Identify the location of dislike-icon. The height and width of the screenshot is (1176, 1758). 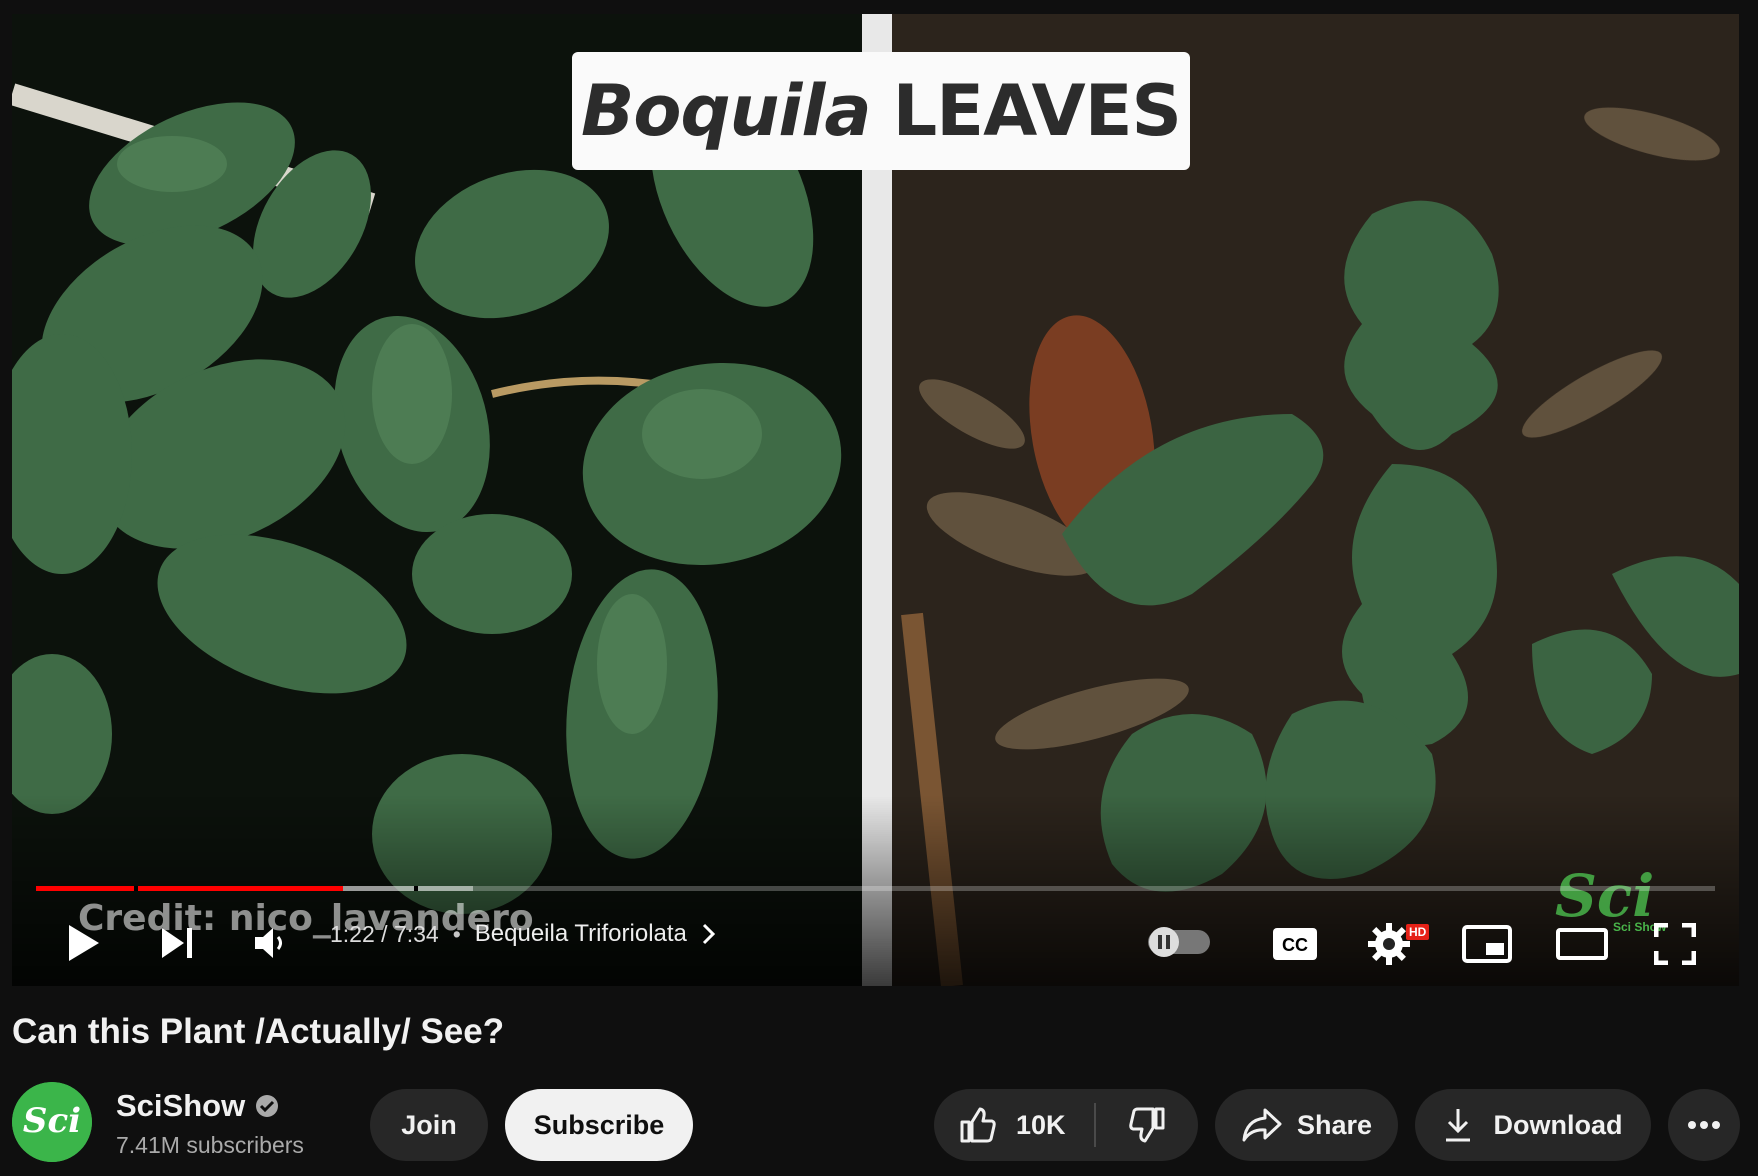
(1147, 1125).